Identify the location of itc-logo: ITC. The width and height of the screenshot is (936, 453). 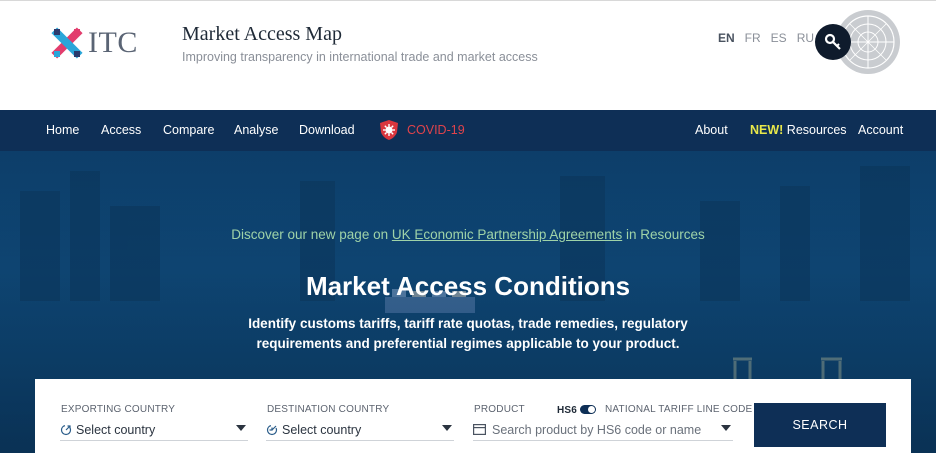
(93, 43).